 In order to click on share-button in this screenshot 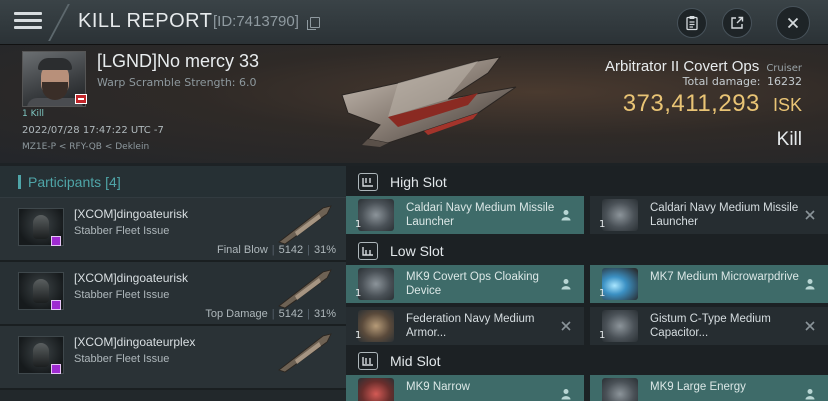, I will do `click(737, 23)`.